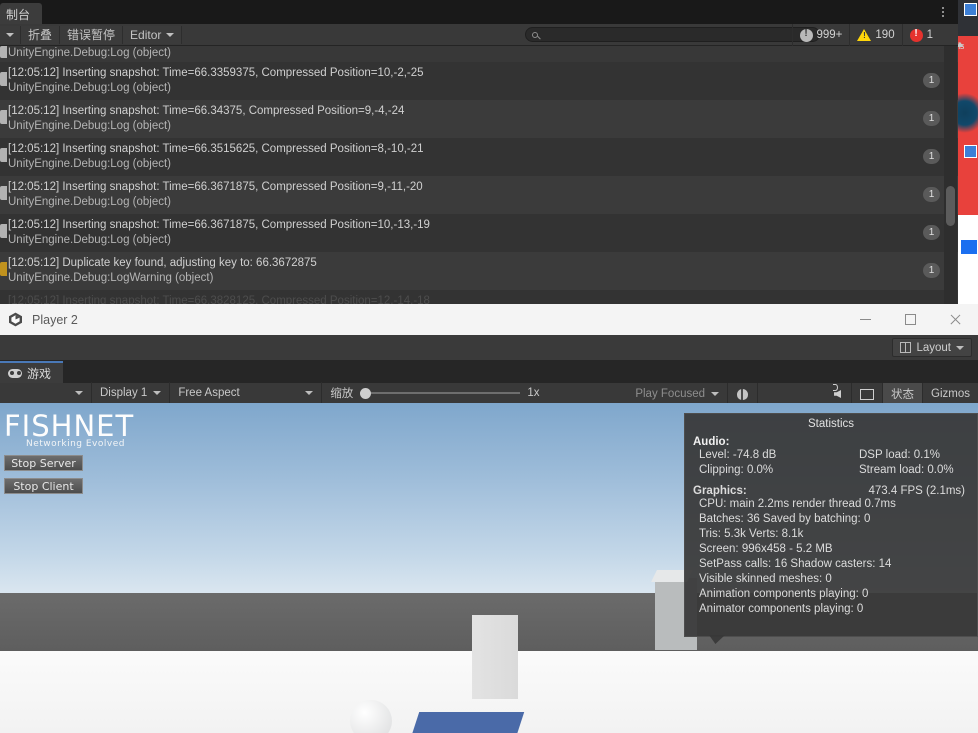 The width and height of the screenshot is (978, 733). What do you see at coordinates (831, 470) in the screenshot?
I see `audio-stat-row: Clipping: 0.0% Stream load: 0.0%` at bounding box center [831, 470].